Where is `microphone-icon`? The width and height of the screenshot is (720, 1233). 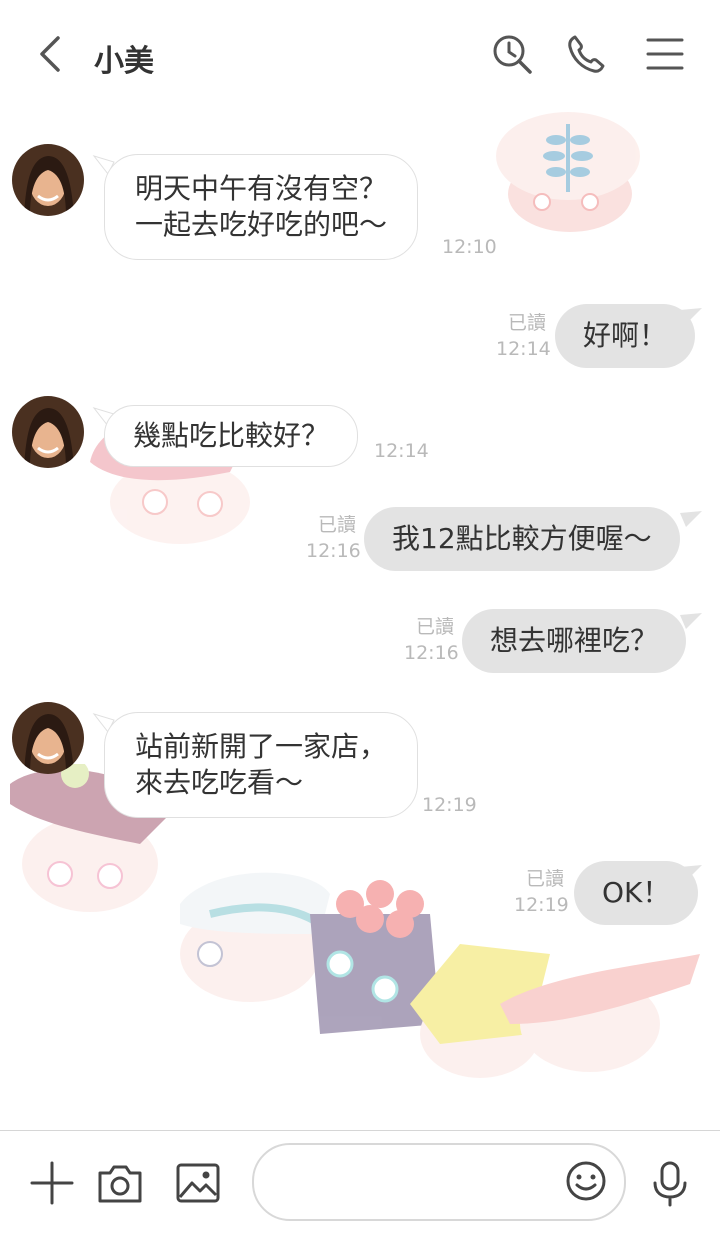 microphone-icon is located at coordinates (670, 1183).